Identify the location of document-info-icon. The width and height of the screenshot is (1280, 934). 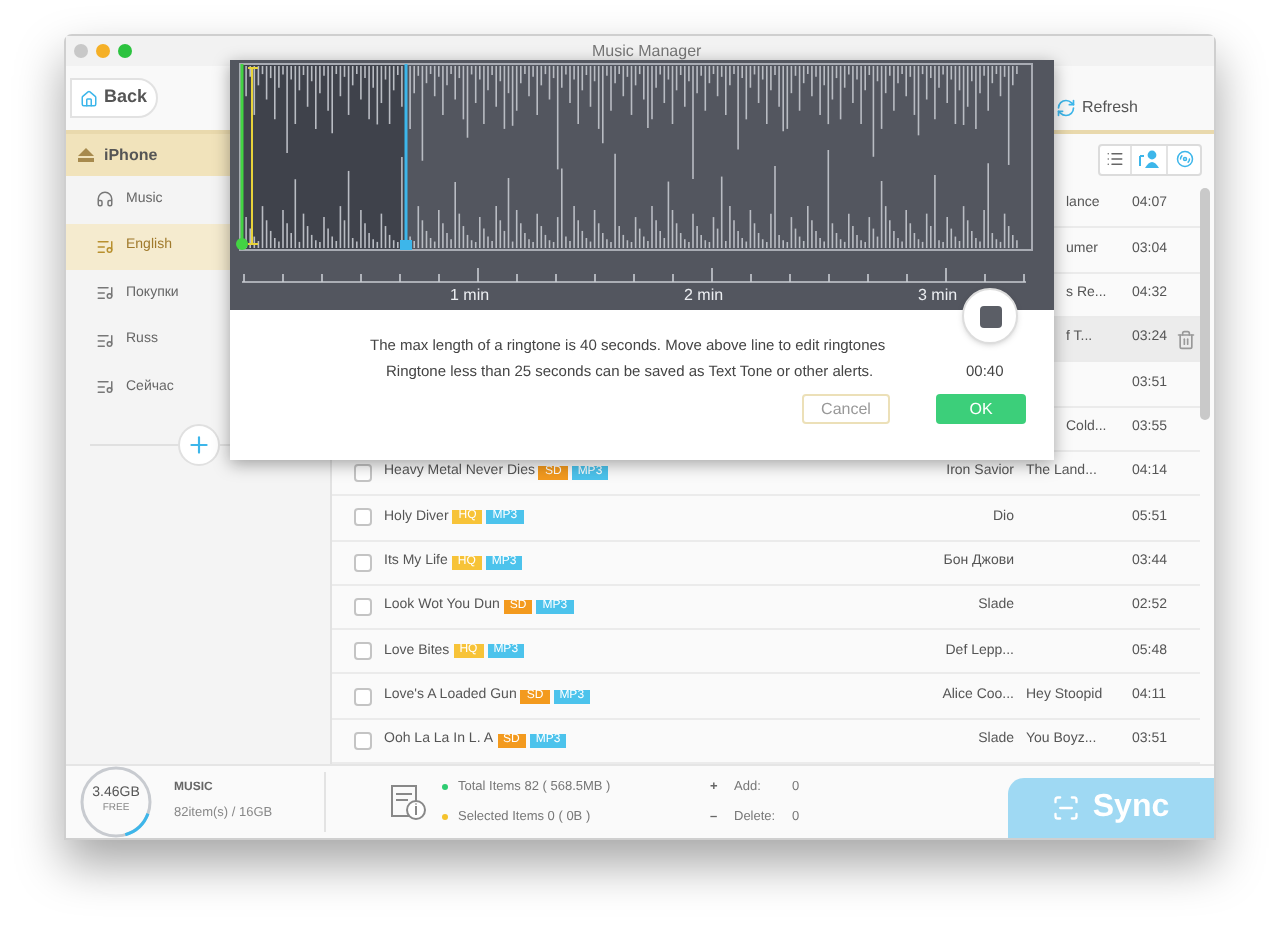
(408, 802).